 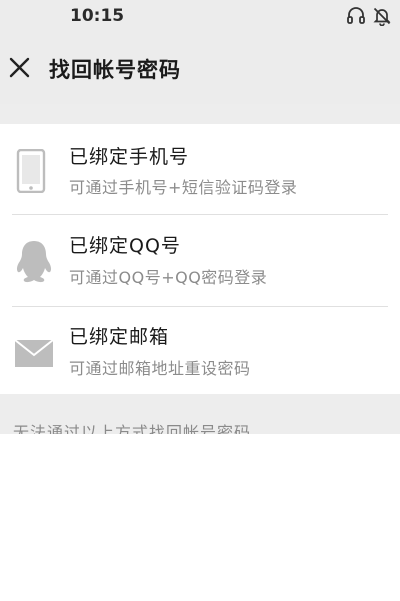 I want to click on status-bar: 10:15, so click(x=200, y=16).